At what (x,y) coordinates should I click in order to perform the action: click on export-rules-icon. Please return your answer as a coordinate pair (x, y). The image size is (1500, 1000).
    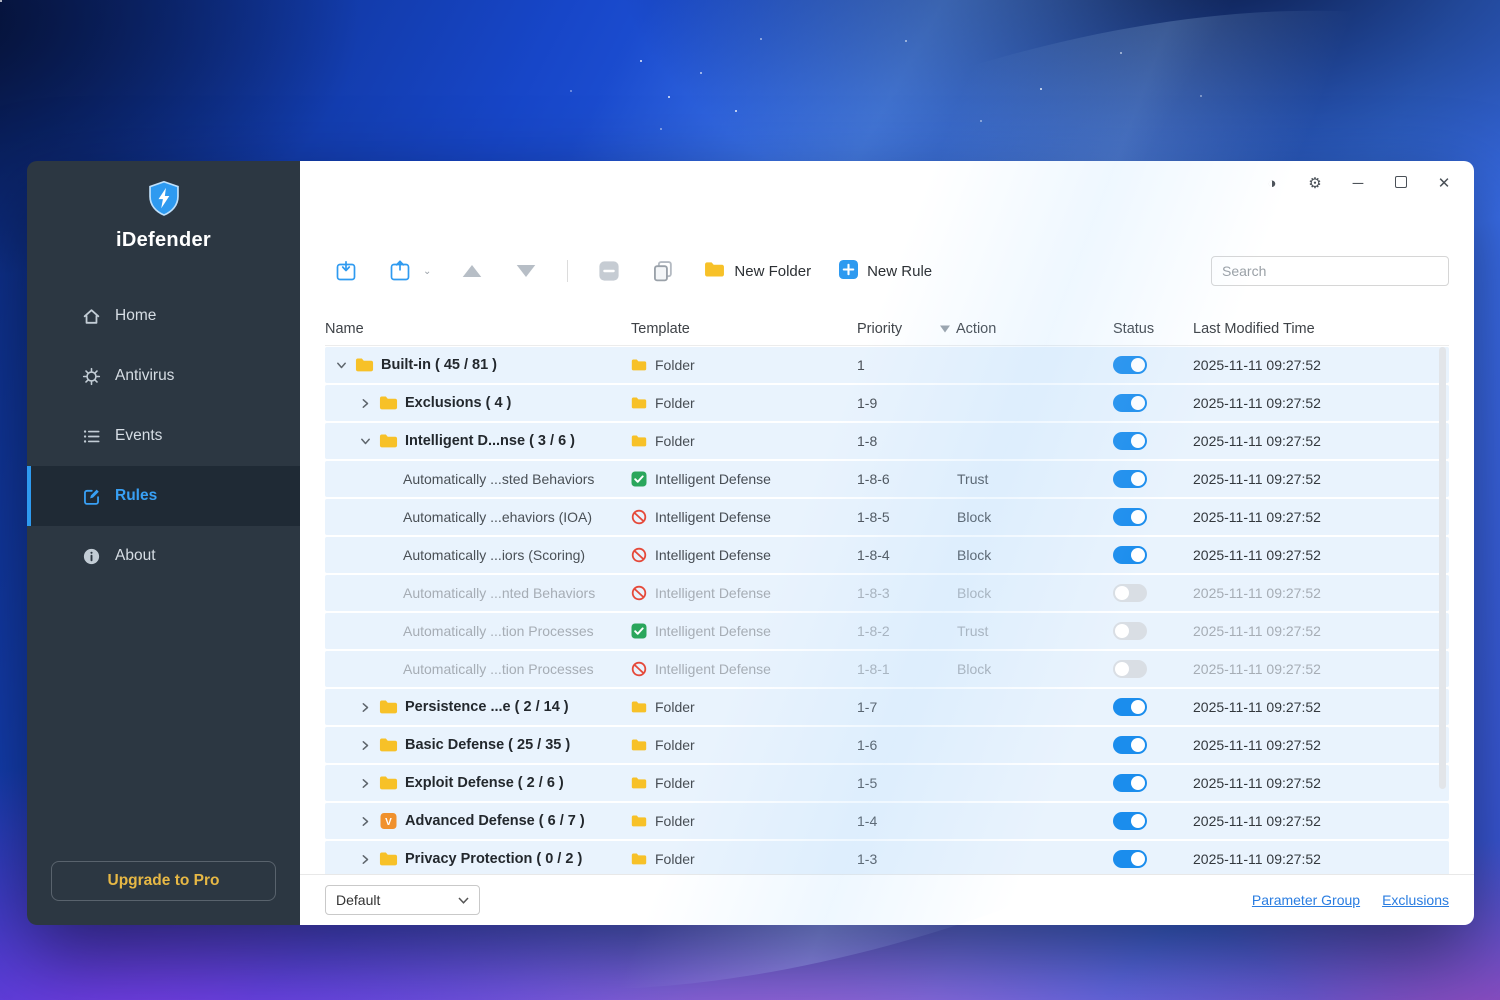
    Looking at the image, I should click on (400, 271).